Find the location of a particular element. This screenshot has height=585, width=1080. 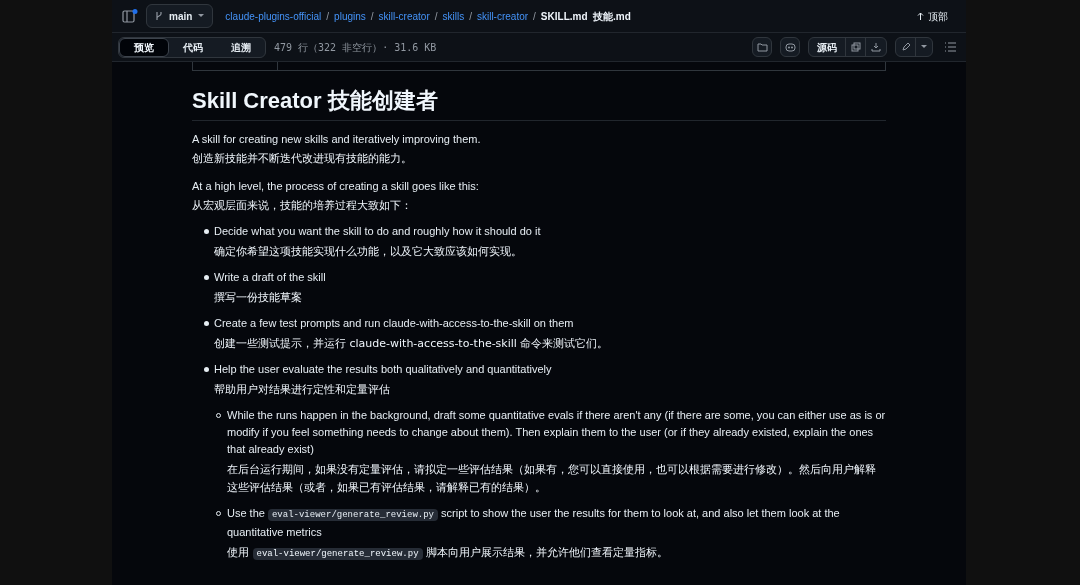

copilot-button is located at coordinates (790, 47).